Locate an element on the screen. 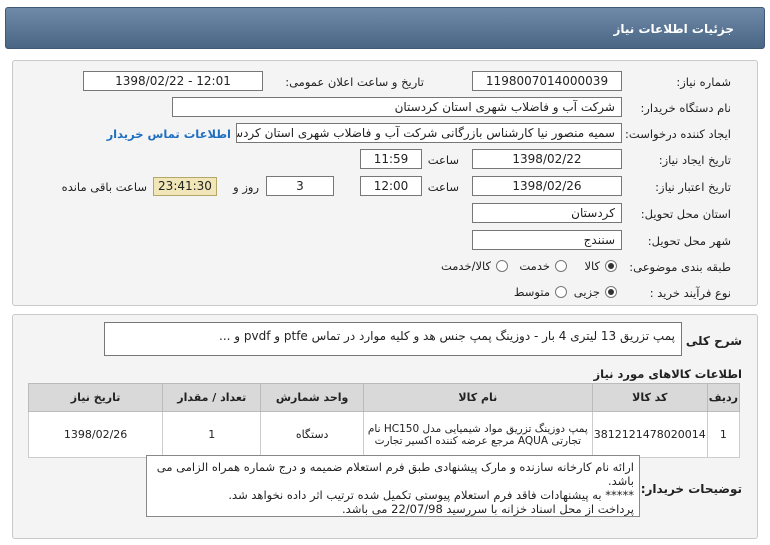 This screenshot has height=545, width=770. process-option-medium: متوسط is located at coordinates (531, 292).